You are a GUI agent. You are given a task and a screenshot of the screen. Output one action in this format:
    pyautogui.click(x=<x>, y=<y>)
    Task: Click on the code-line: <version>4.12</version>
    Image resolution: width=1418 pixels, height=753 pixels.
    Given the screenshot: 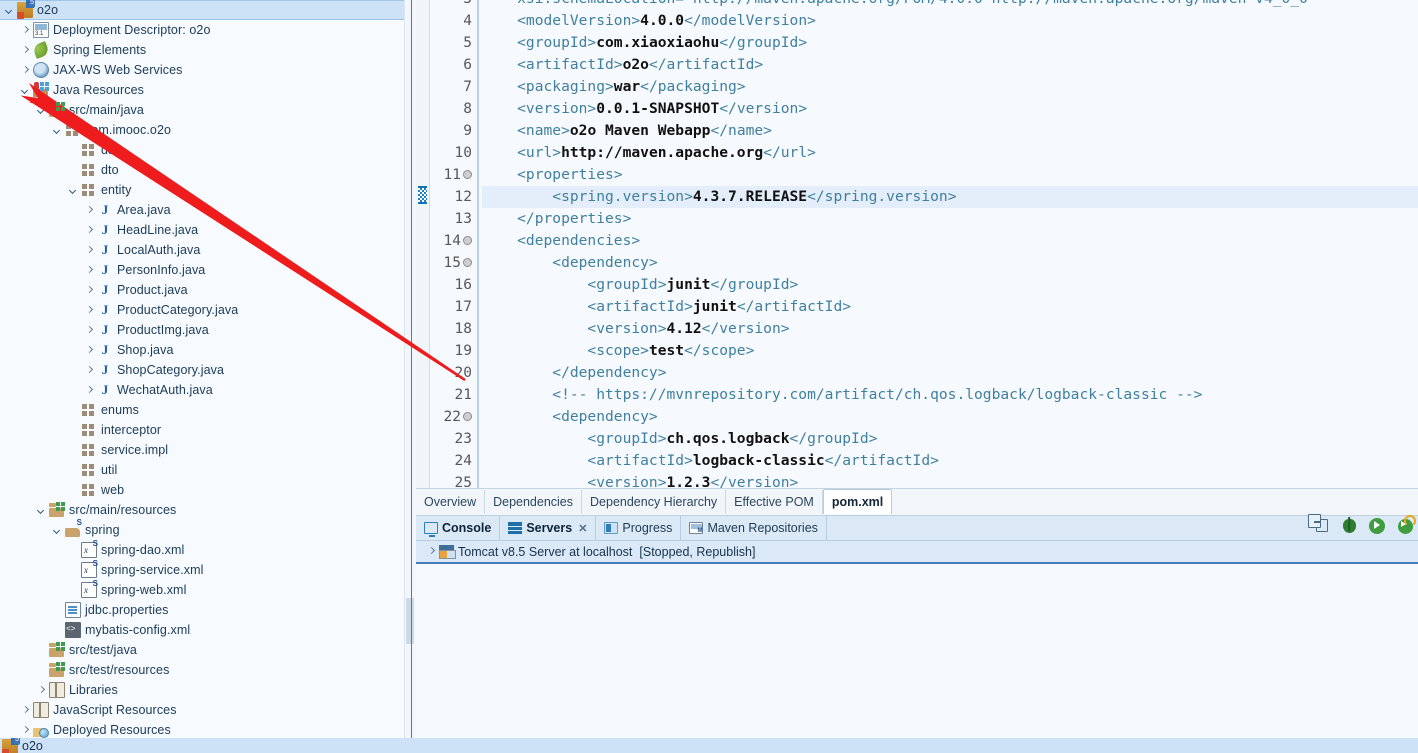 What is the action you would take?
    pyautogui.click(x=950, y=329)
    